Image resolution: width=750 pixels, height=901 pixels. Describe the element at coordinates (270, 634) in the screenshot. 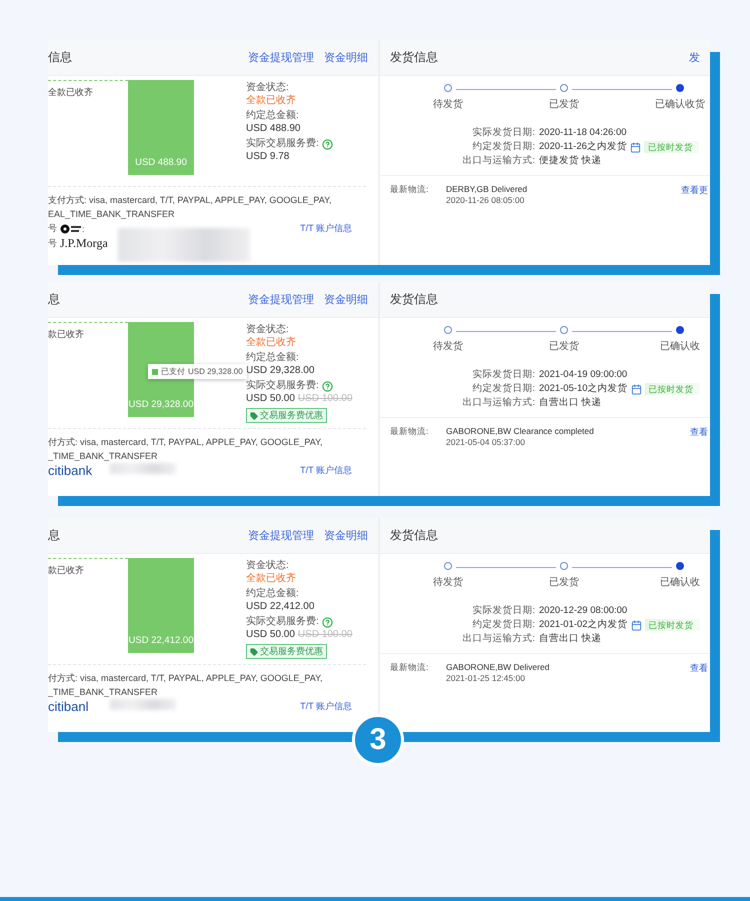

I see `fee-value: USD 50.00` at that location.